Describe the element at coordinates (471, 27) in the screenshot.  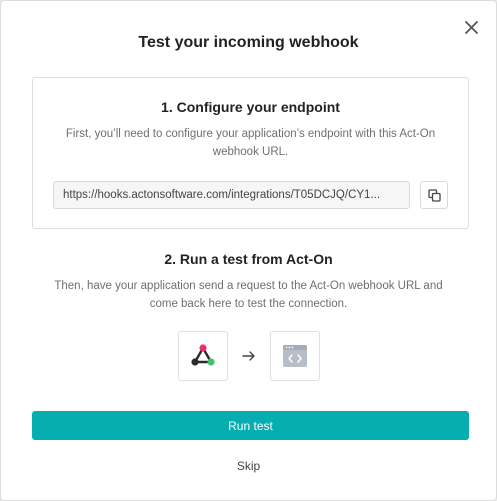
I see `close-icon` at that location.